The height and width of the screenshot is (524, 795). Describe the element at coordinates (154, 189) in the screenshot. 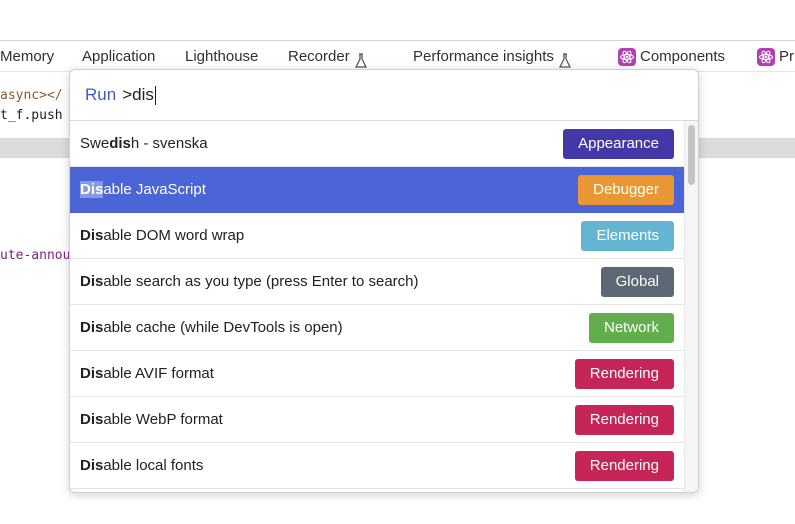

I see `label-suffix: able JavaScript` at that location.